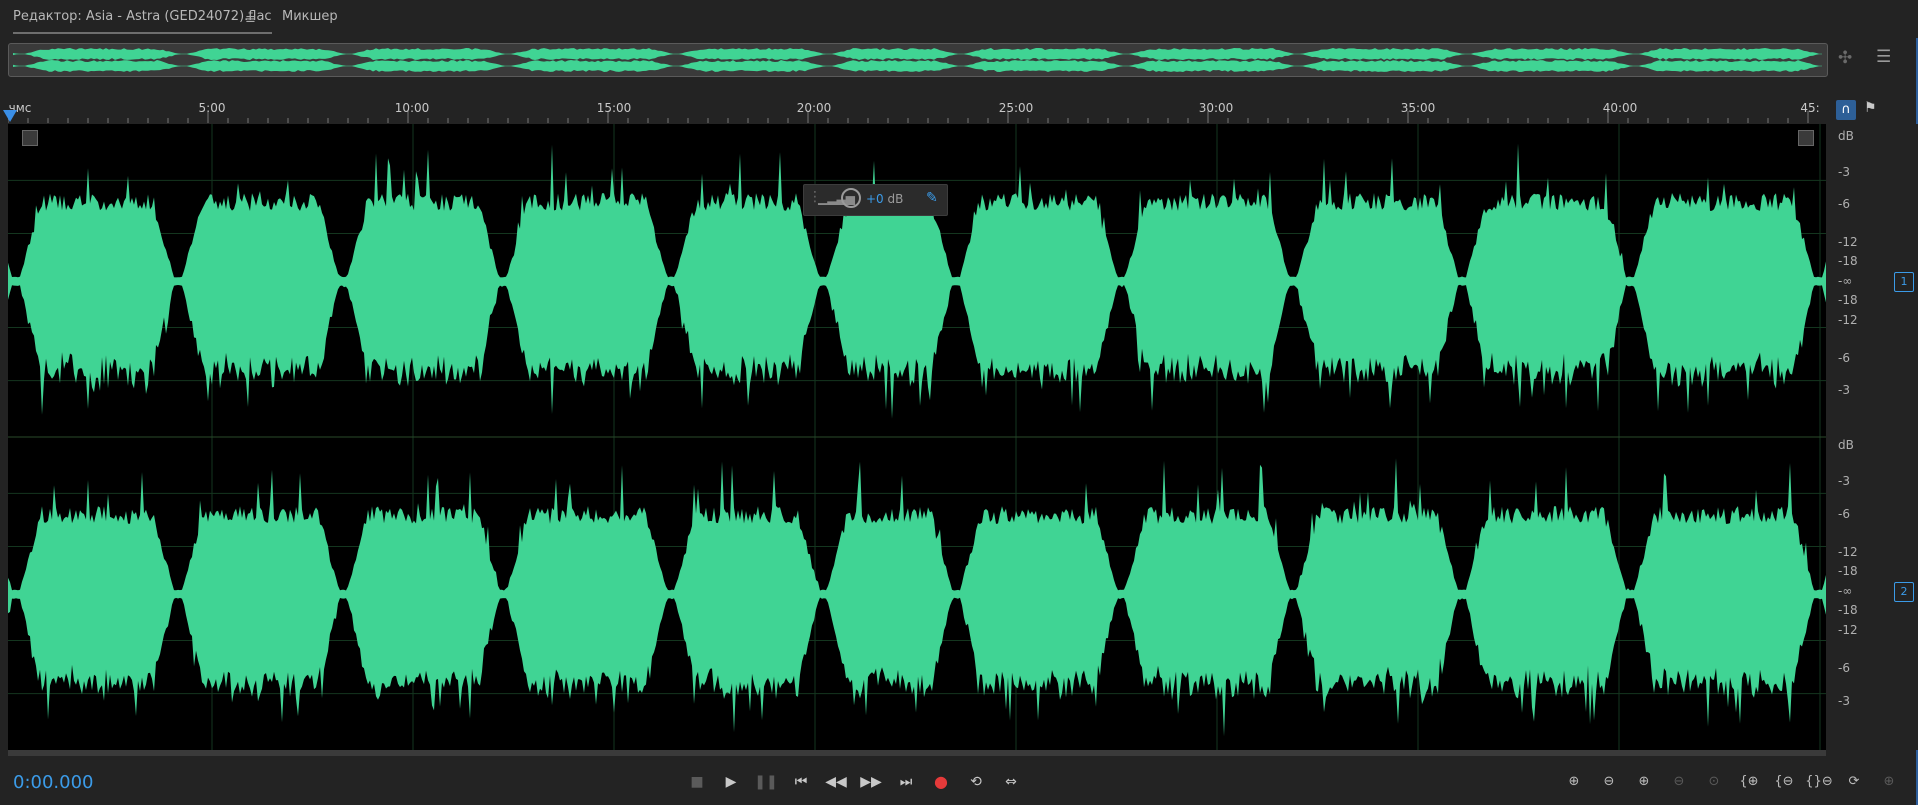  What do you see at coordinates (53, 782) in the screenshot?
I see `timecode-display: 0:00.000` at bounding box center [53, 782].